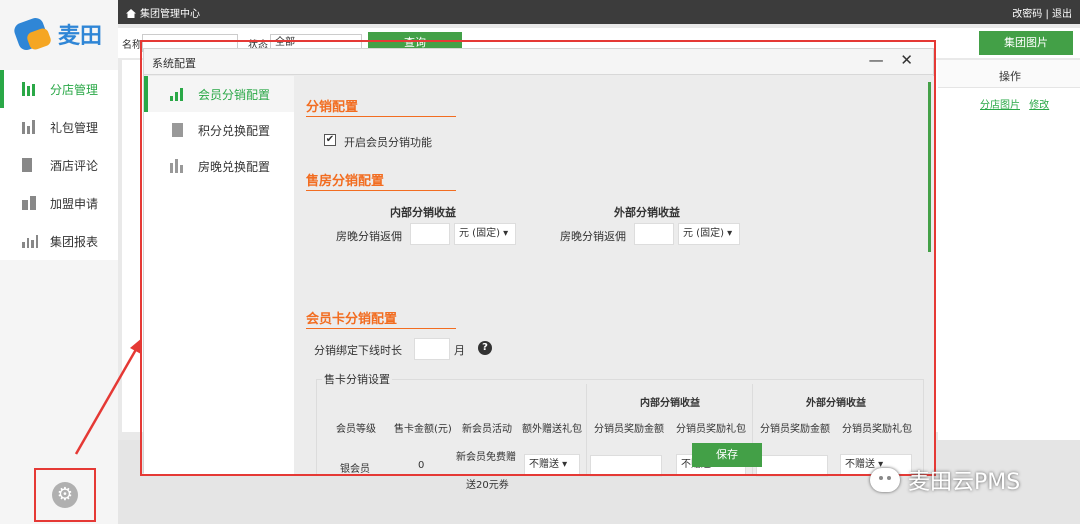 The image size is (1080, 524). I want to click on home-icon, so click(131, 13).